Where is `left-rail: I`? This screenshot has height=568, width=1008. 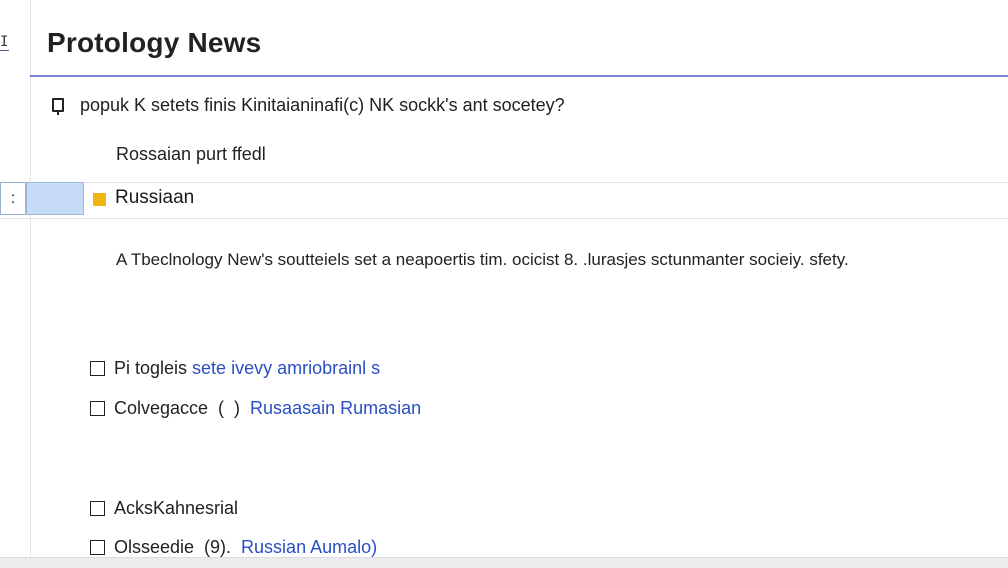 left-rail: I is located at coordinates (15, 283).